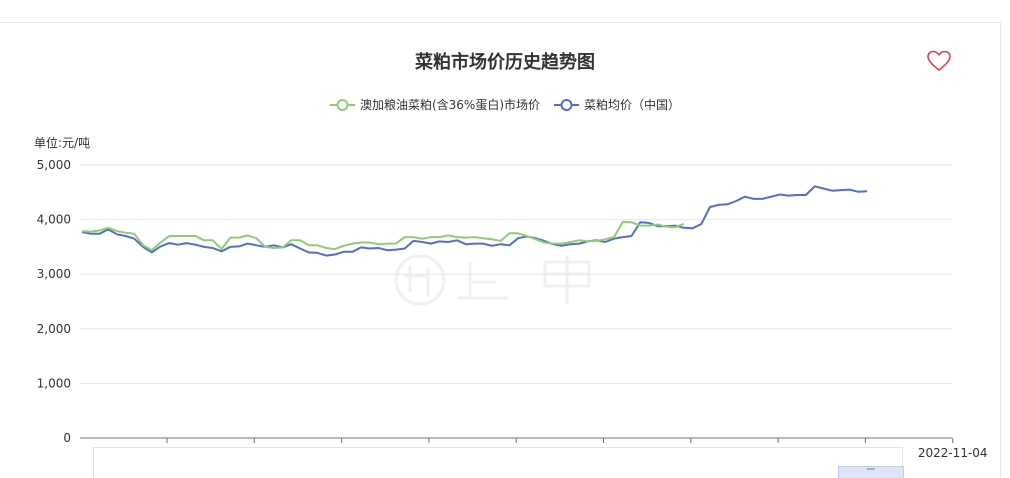  What do you see at coordinates (953, 453) in the screenshot?
I see `x-tick-label: 2022-11-04` at bounding box center [953, 453].